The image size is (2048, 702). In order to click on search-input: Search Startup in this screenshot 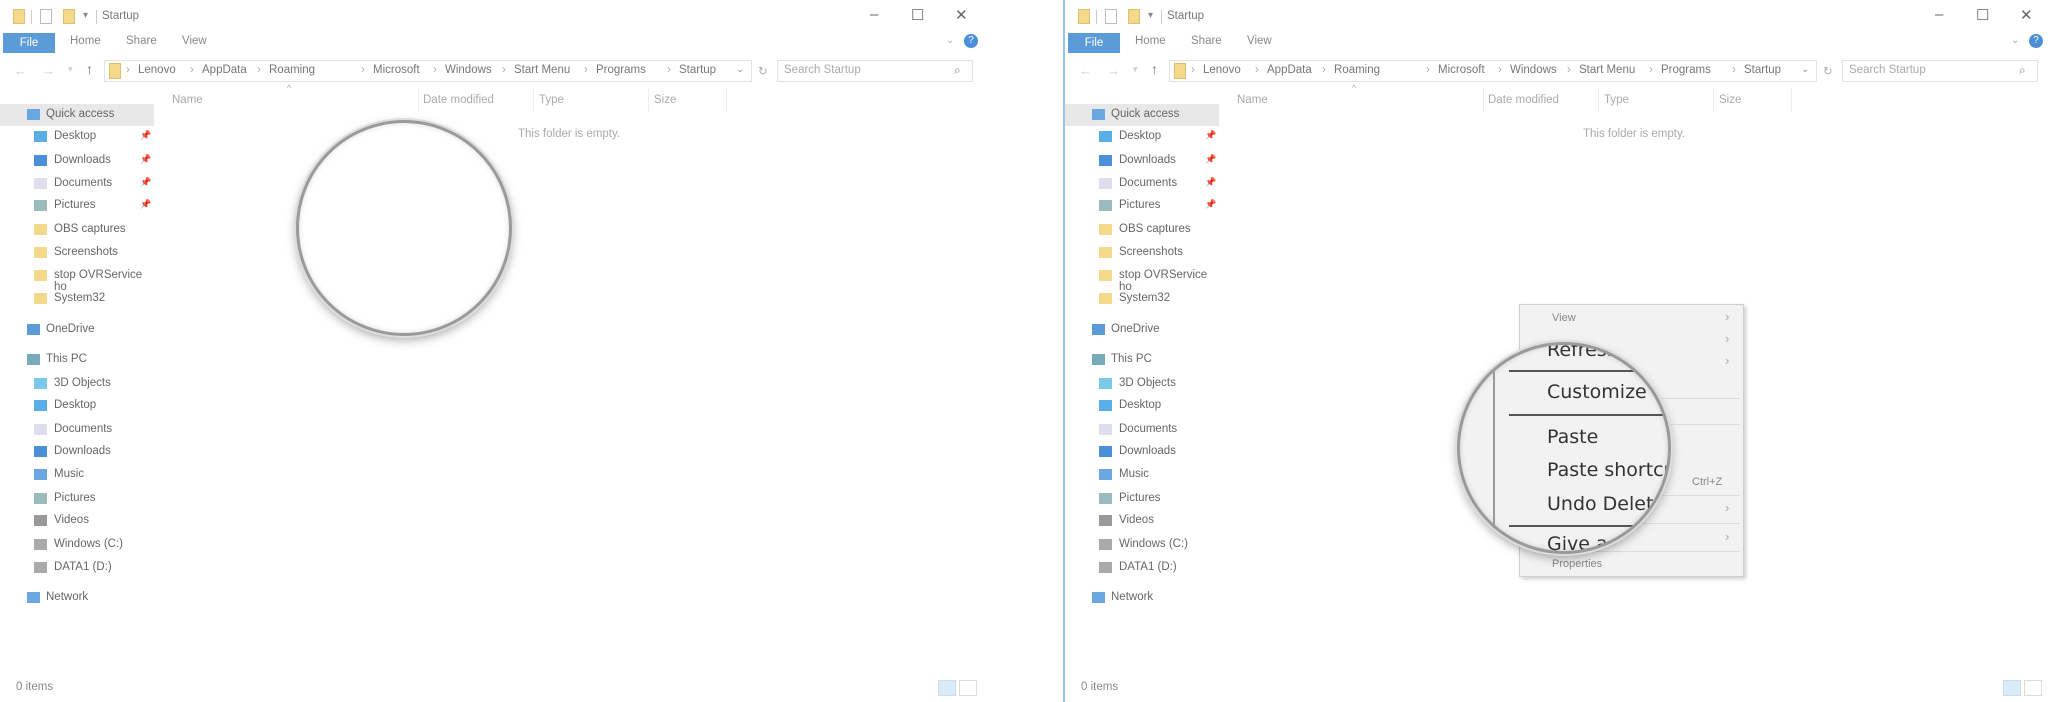, I will do `click(875, 71)`.